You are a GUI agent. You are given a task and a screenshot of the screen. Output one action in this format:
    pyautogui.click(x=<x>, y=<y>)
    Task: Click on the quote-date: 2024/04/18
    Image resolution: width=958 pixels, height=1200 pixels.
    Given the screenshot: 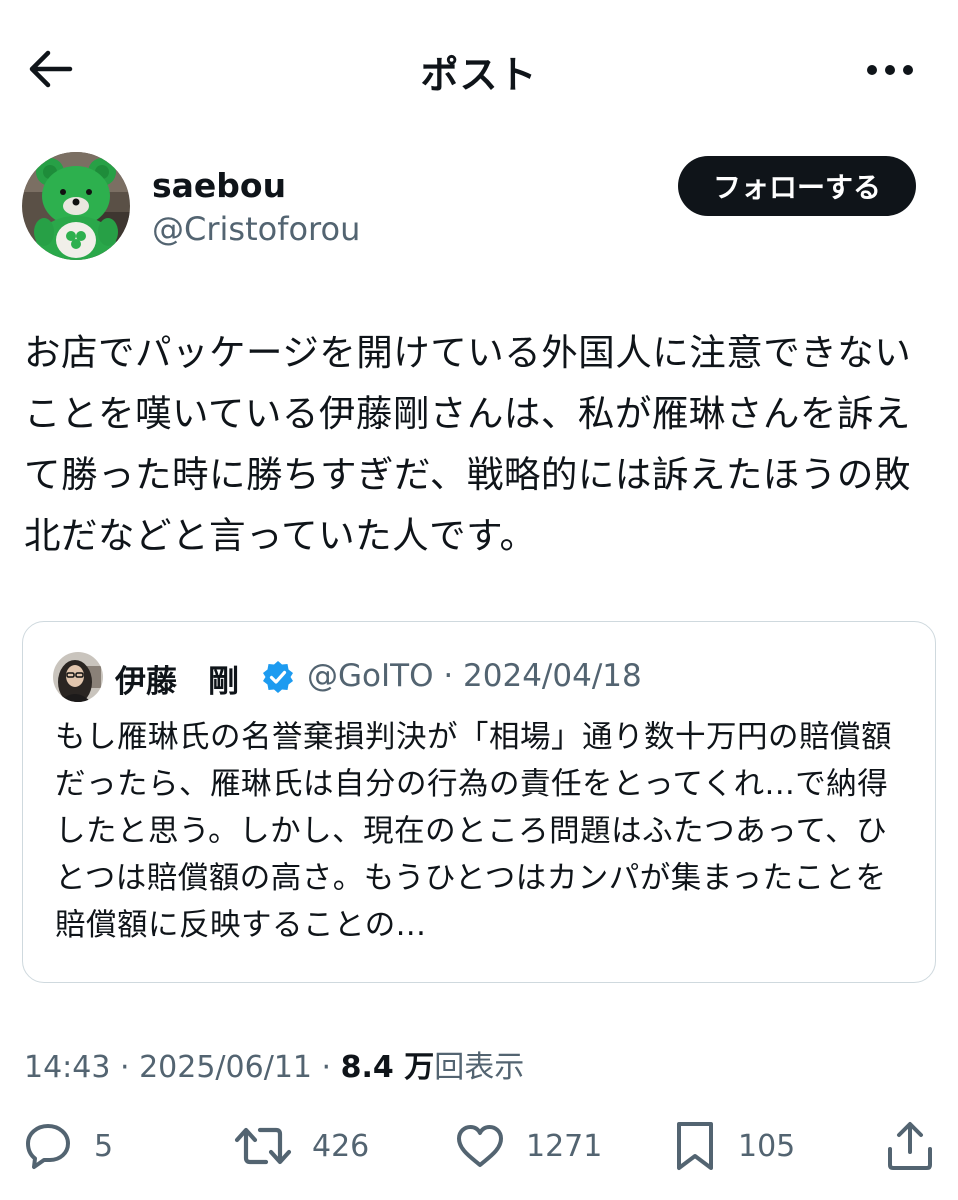 What is the action you would take?
    pyautogui.click(x=552, y=676)
    